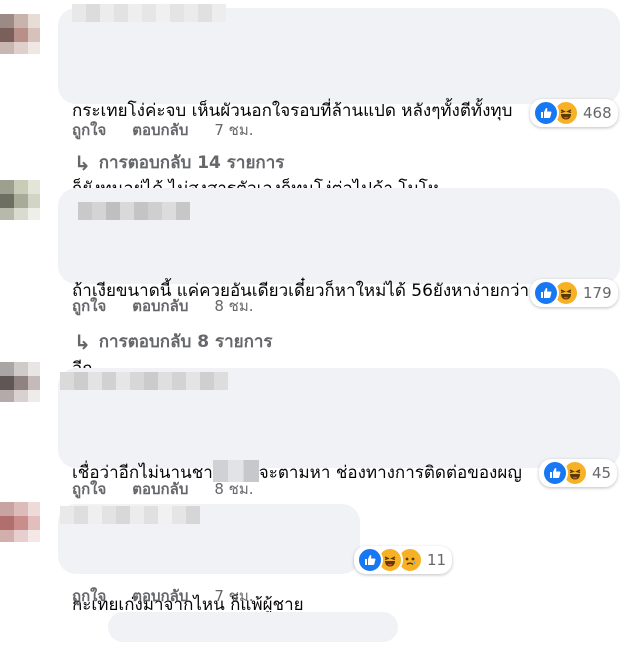 This screenshot has width=629, height=670. What do you see at coordinates (578, 473) in the screenshot?
I see `reaction-summary: 45` at bounding box center [578, 473].